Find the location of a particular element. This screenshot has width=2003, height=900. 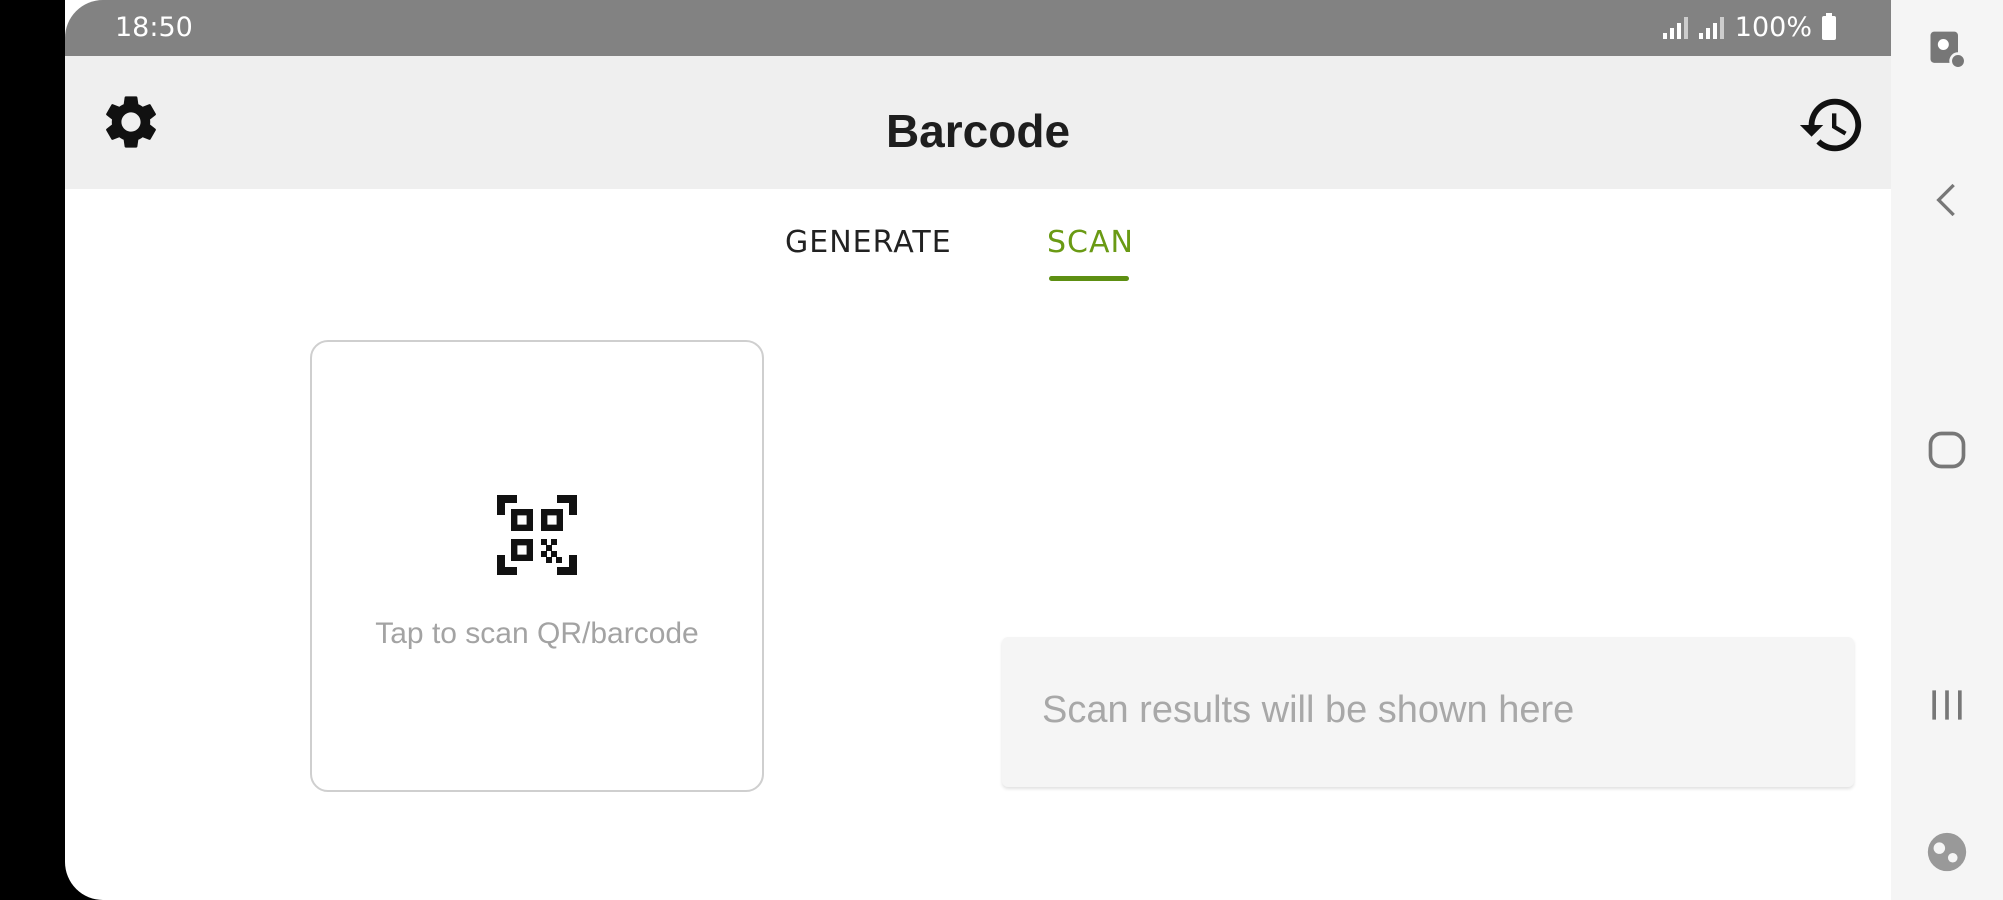

battery-percent: 100% is located at coordinates (1773, 27).